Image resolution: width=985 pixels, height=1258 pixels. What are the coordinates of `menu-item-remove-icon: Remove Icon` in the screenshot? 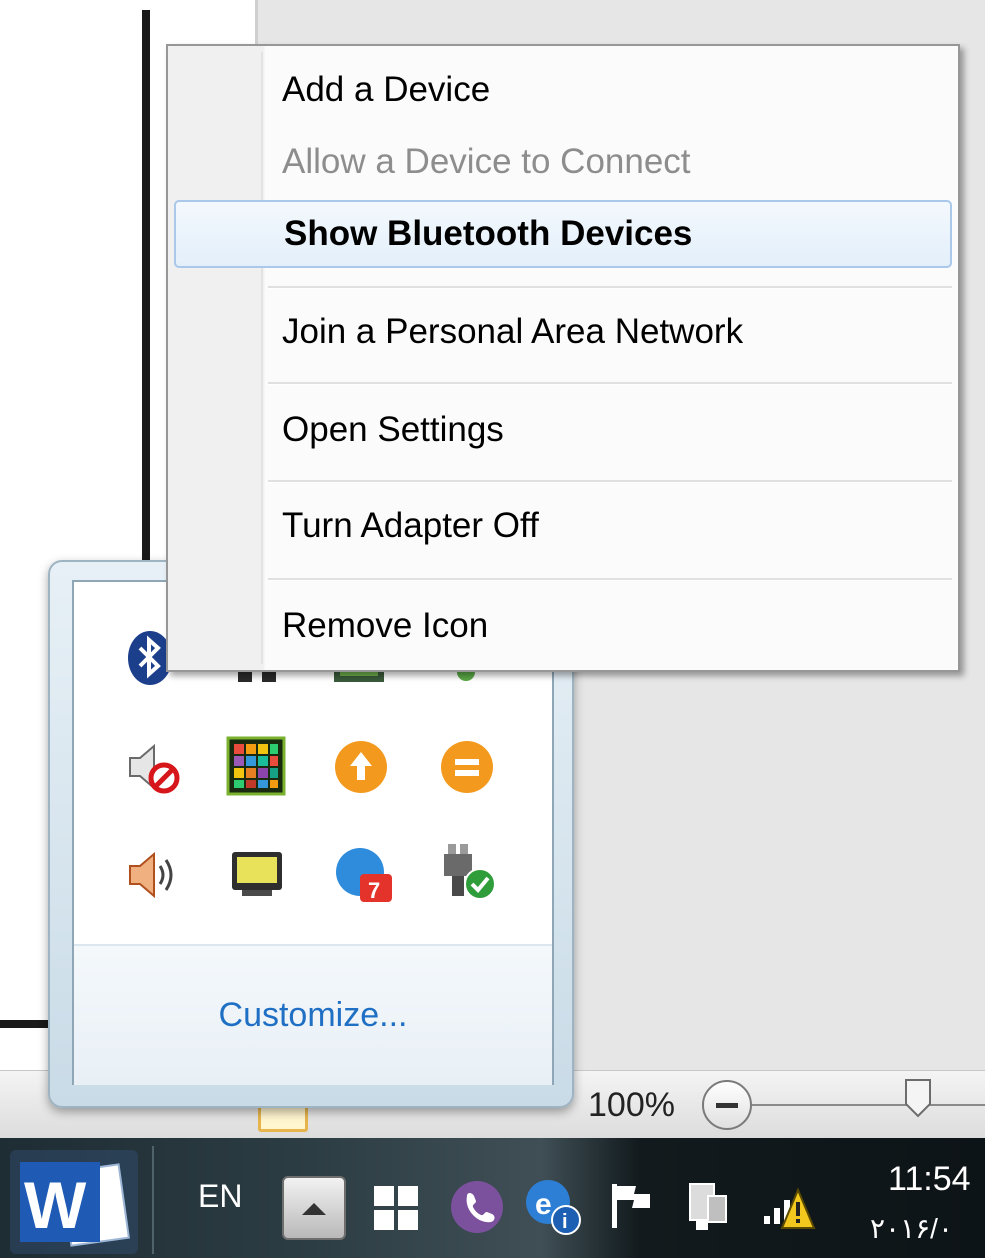 It's located at (563, 626).